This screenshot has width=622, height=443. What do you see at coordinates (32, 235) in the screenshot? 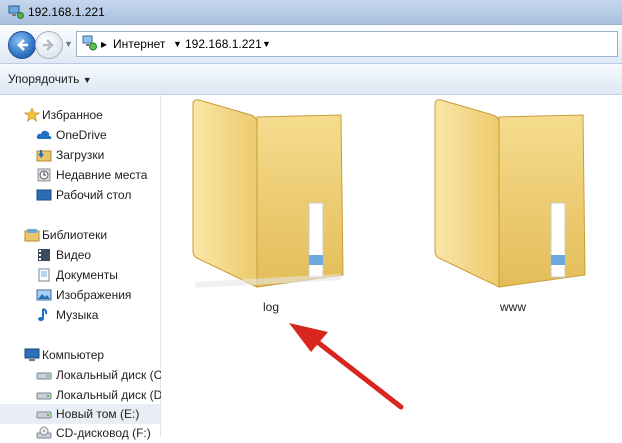
I see `libraries-icon` at bounding box center [32, 235].